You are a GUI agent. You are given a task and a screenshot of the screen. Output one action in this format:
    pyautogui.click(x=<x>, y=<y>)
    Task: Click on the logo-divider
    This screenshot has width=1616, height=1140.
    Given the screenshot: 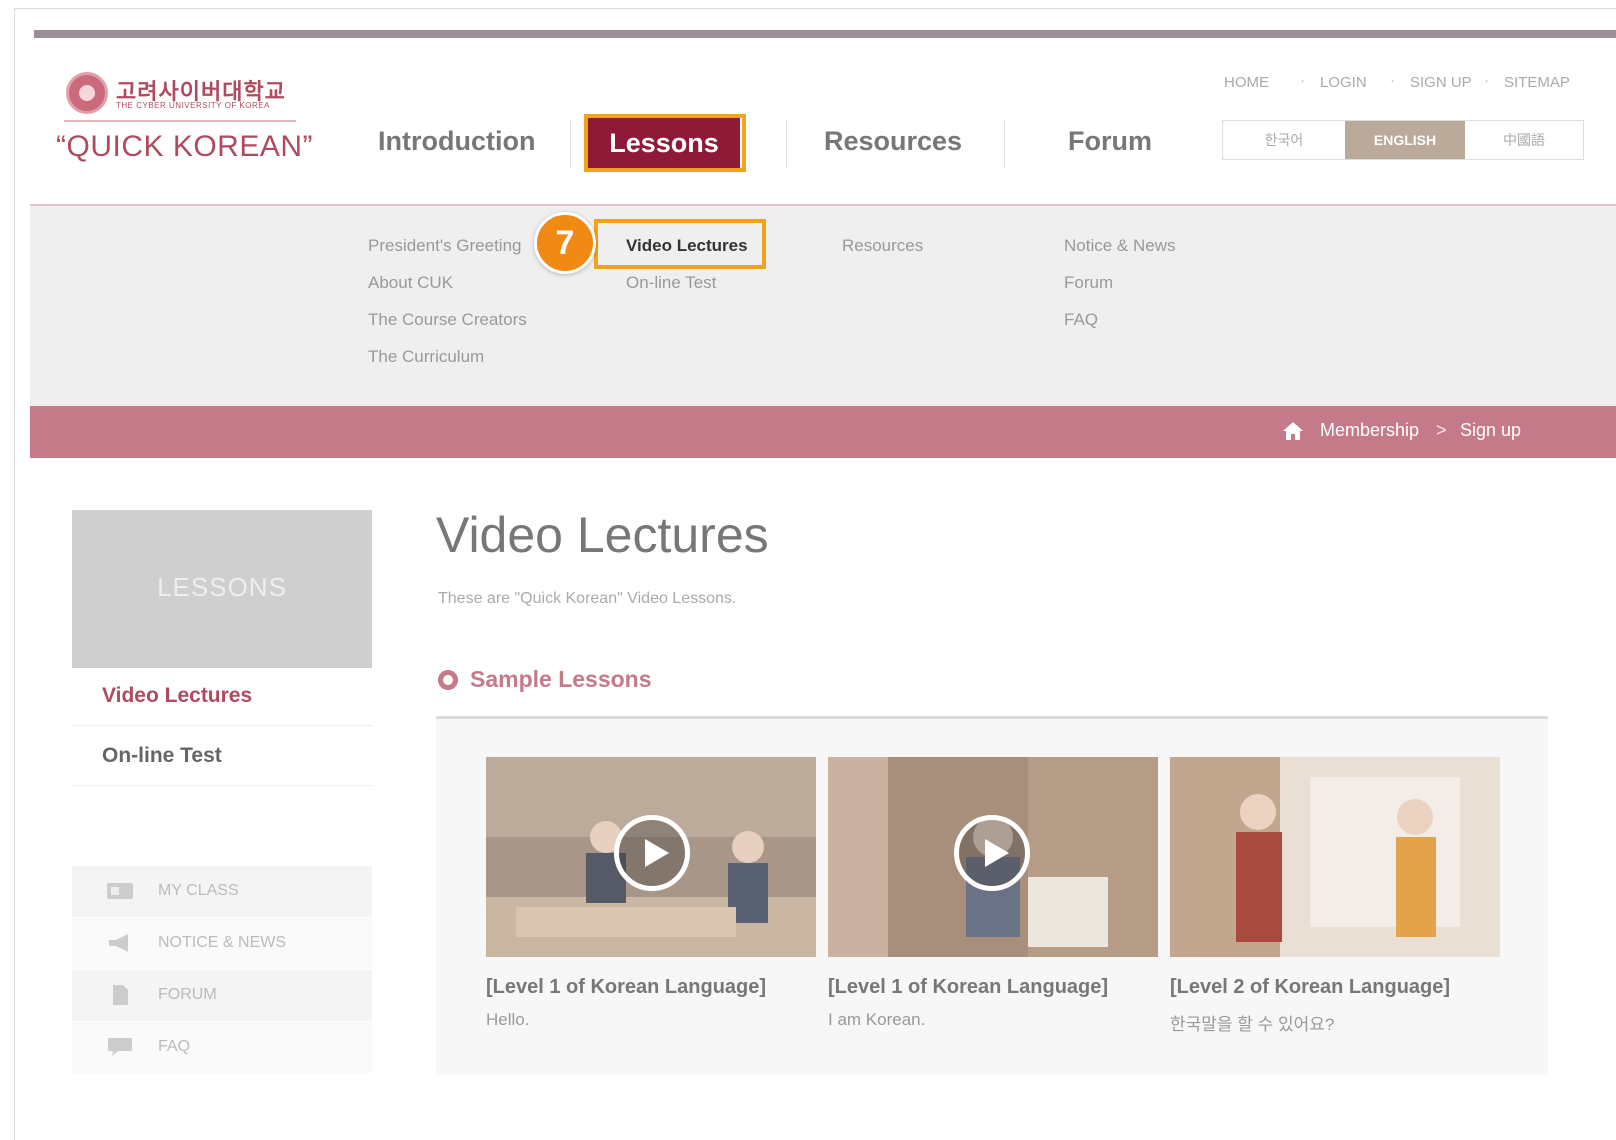 What is the action you would take?
    pyautogui.click(x=180, y=121)
    